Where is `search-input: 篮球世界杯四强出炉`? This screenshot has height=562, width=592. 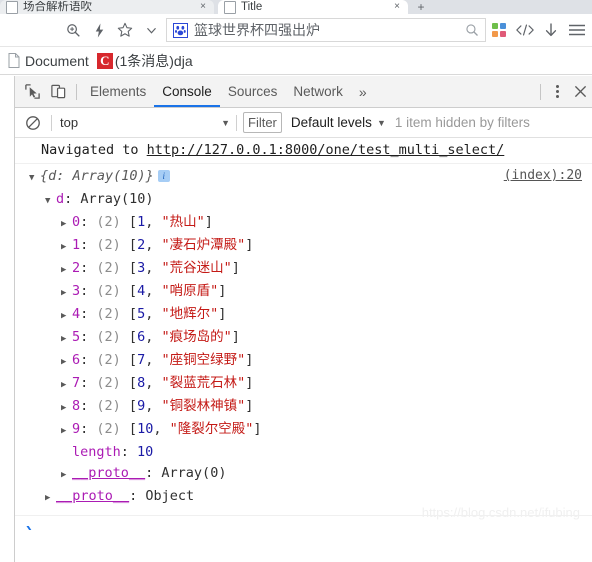
search-input: 篮球世界杯四强出炉 is located at coordinates (329, 30).